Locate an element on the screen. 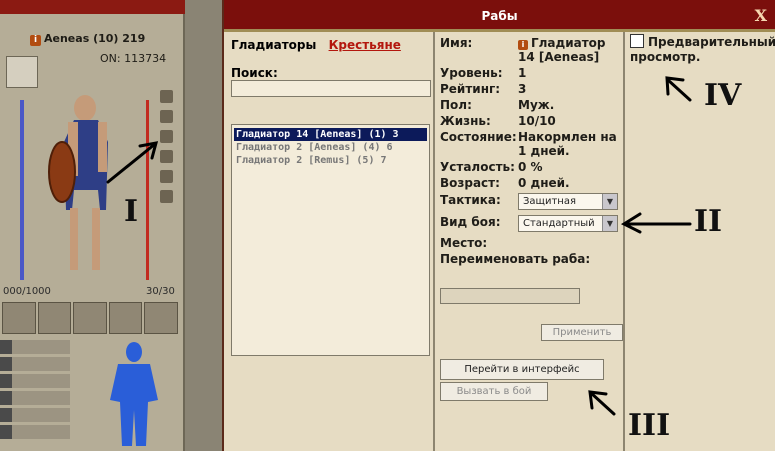 Image resolution: width=775 pixels, height=451 pixels. name-row: Имя: i Гладиатор 14 [Aeneas] is located at coordinates (531, 50).